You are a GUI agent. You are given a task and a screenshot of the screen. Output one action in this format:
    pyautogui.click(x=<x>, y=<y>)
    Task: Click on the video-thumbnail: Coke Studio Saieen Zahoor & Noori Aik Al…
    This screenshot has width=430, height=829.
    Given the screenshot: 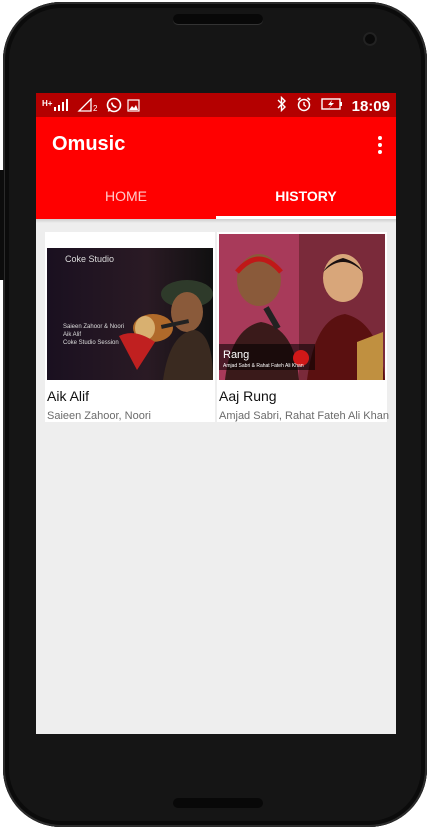 What is the action you would take?
    pyautogui.click(x=130, y=307)
    